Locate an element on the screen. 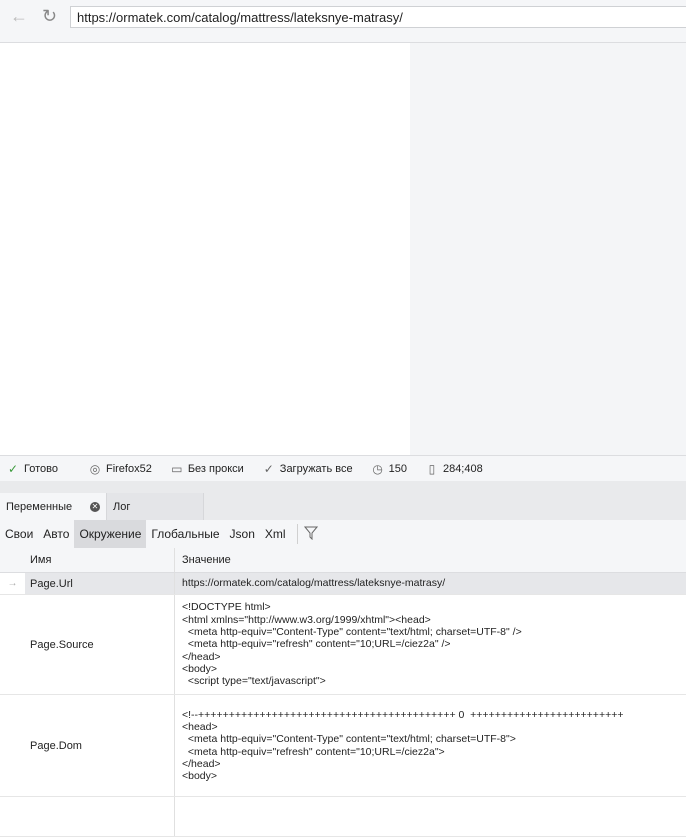  close-icon: ✕ is located at coordinates (95, 506).